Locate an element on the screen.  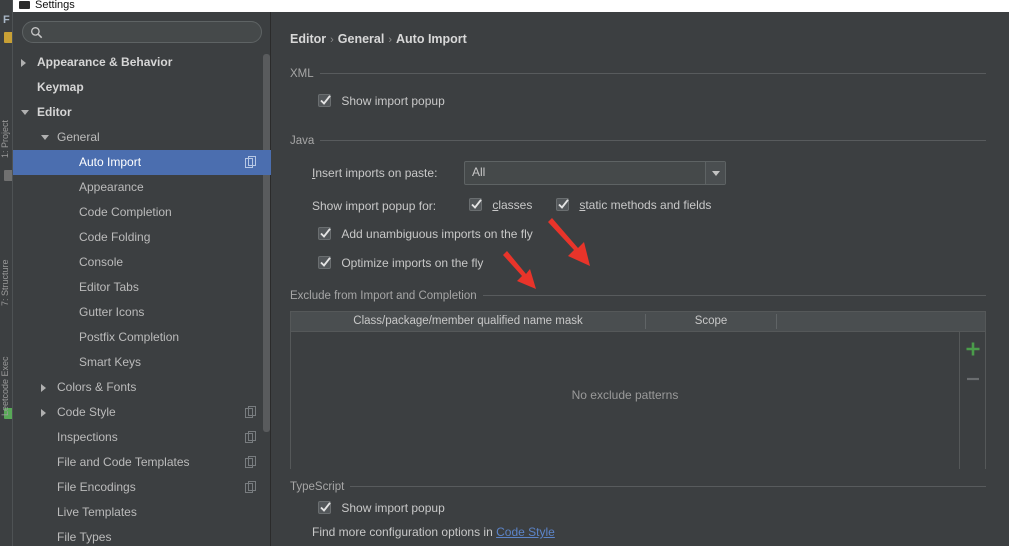
ide-menu-file: F is located at coordinates (6, 20).